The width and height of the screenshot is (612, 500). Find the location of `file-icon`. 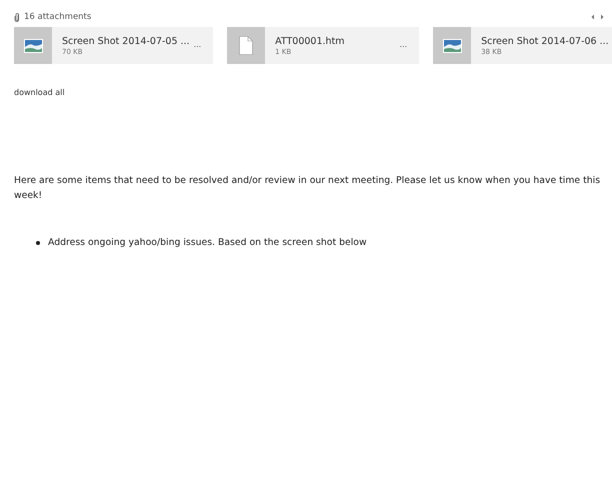

file-icon is located at coordinates (246, 45).